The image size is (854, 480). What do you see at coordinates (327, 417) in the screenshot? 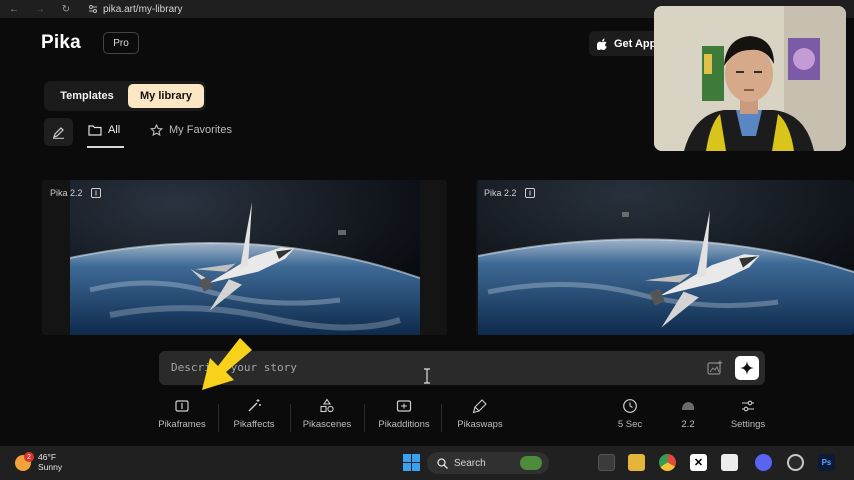
I see `tool-pikascenes: Pikascenes` at bounding box center [327, 417].